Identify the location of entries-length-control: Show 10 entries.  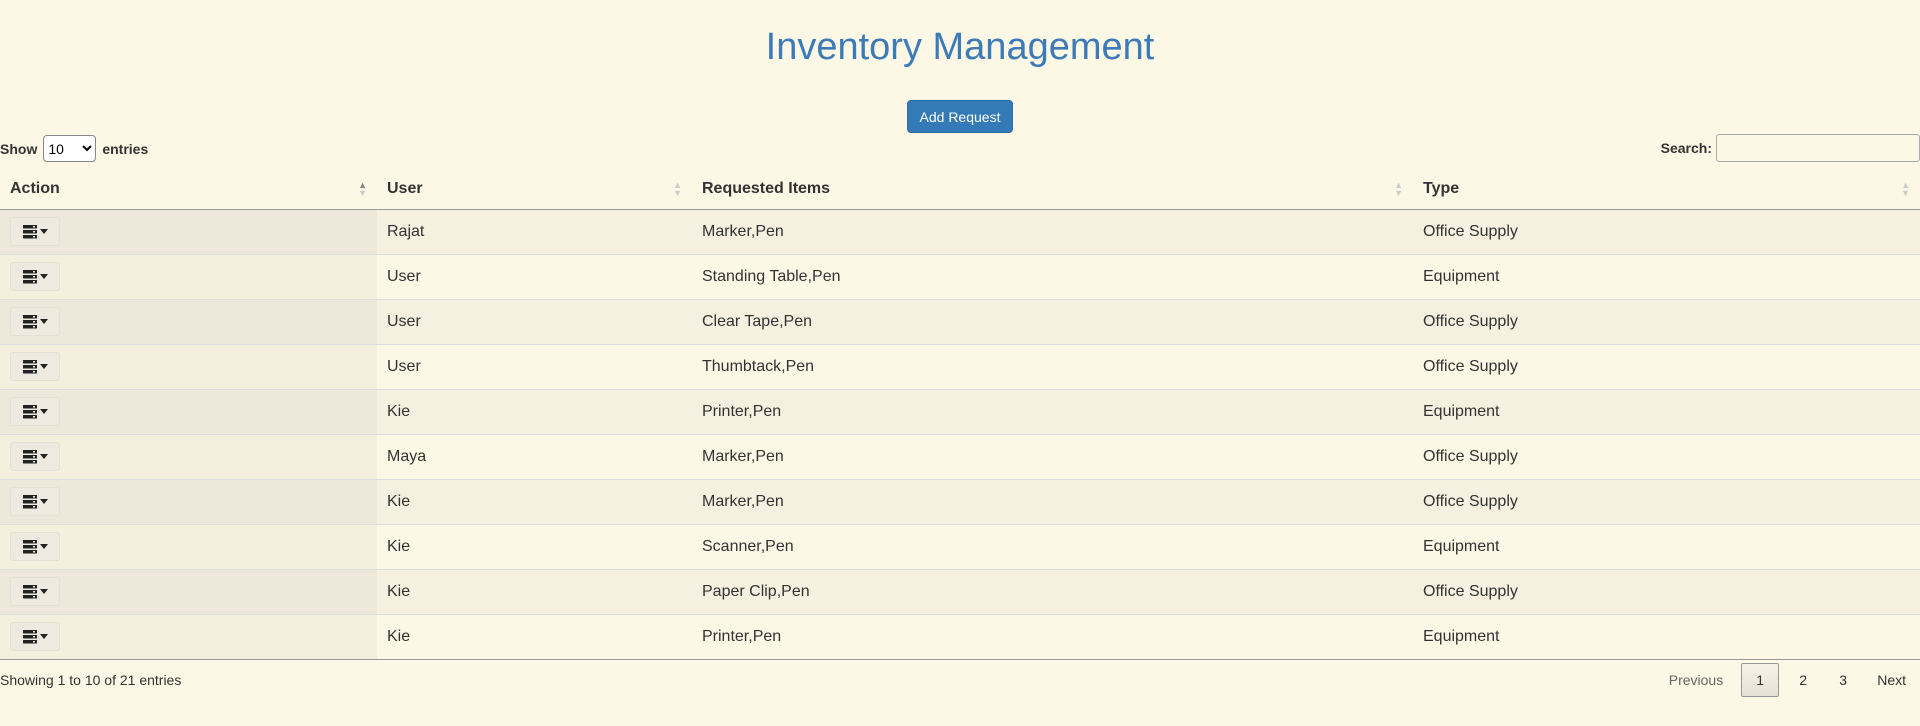
(74, 148).